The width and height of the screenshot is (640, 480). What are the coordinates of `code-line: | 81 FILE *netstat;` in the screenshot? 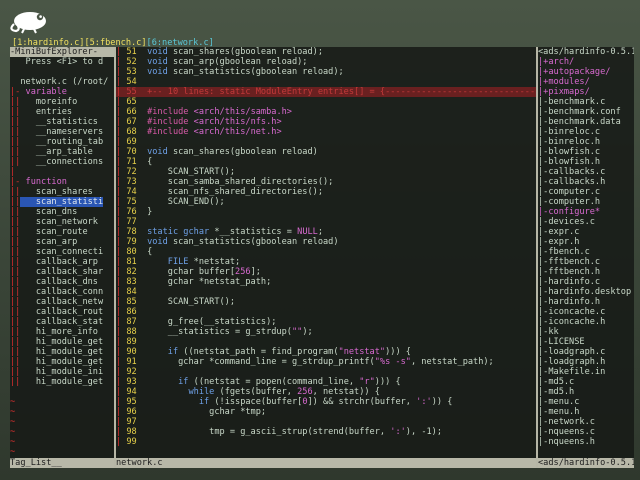 It's located at (326, 262).